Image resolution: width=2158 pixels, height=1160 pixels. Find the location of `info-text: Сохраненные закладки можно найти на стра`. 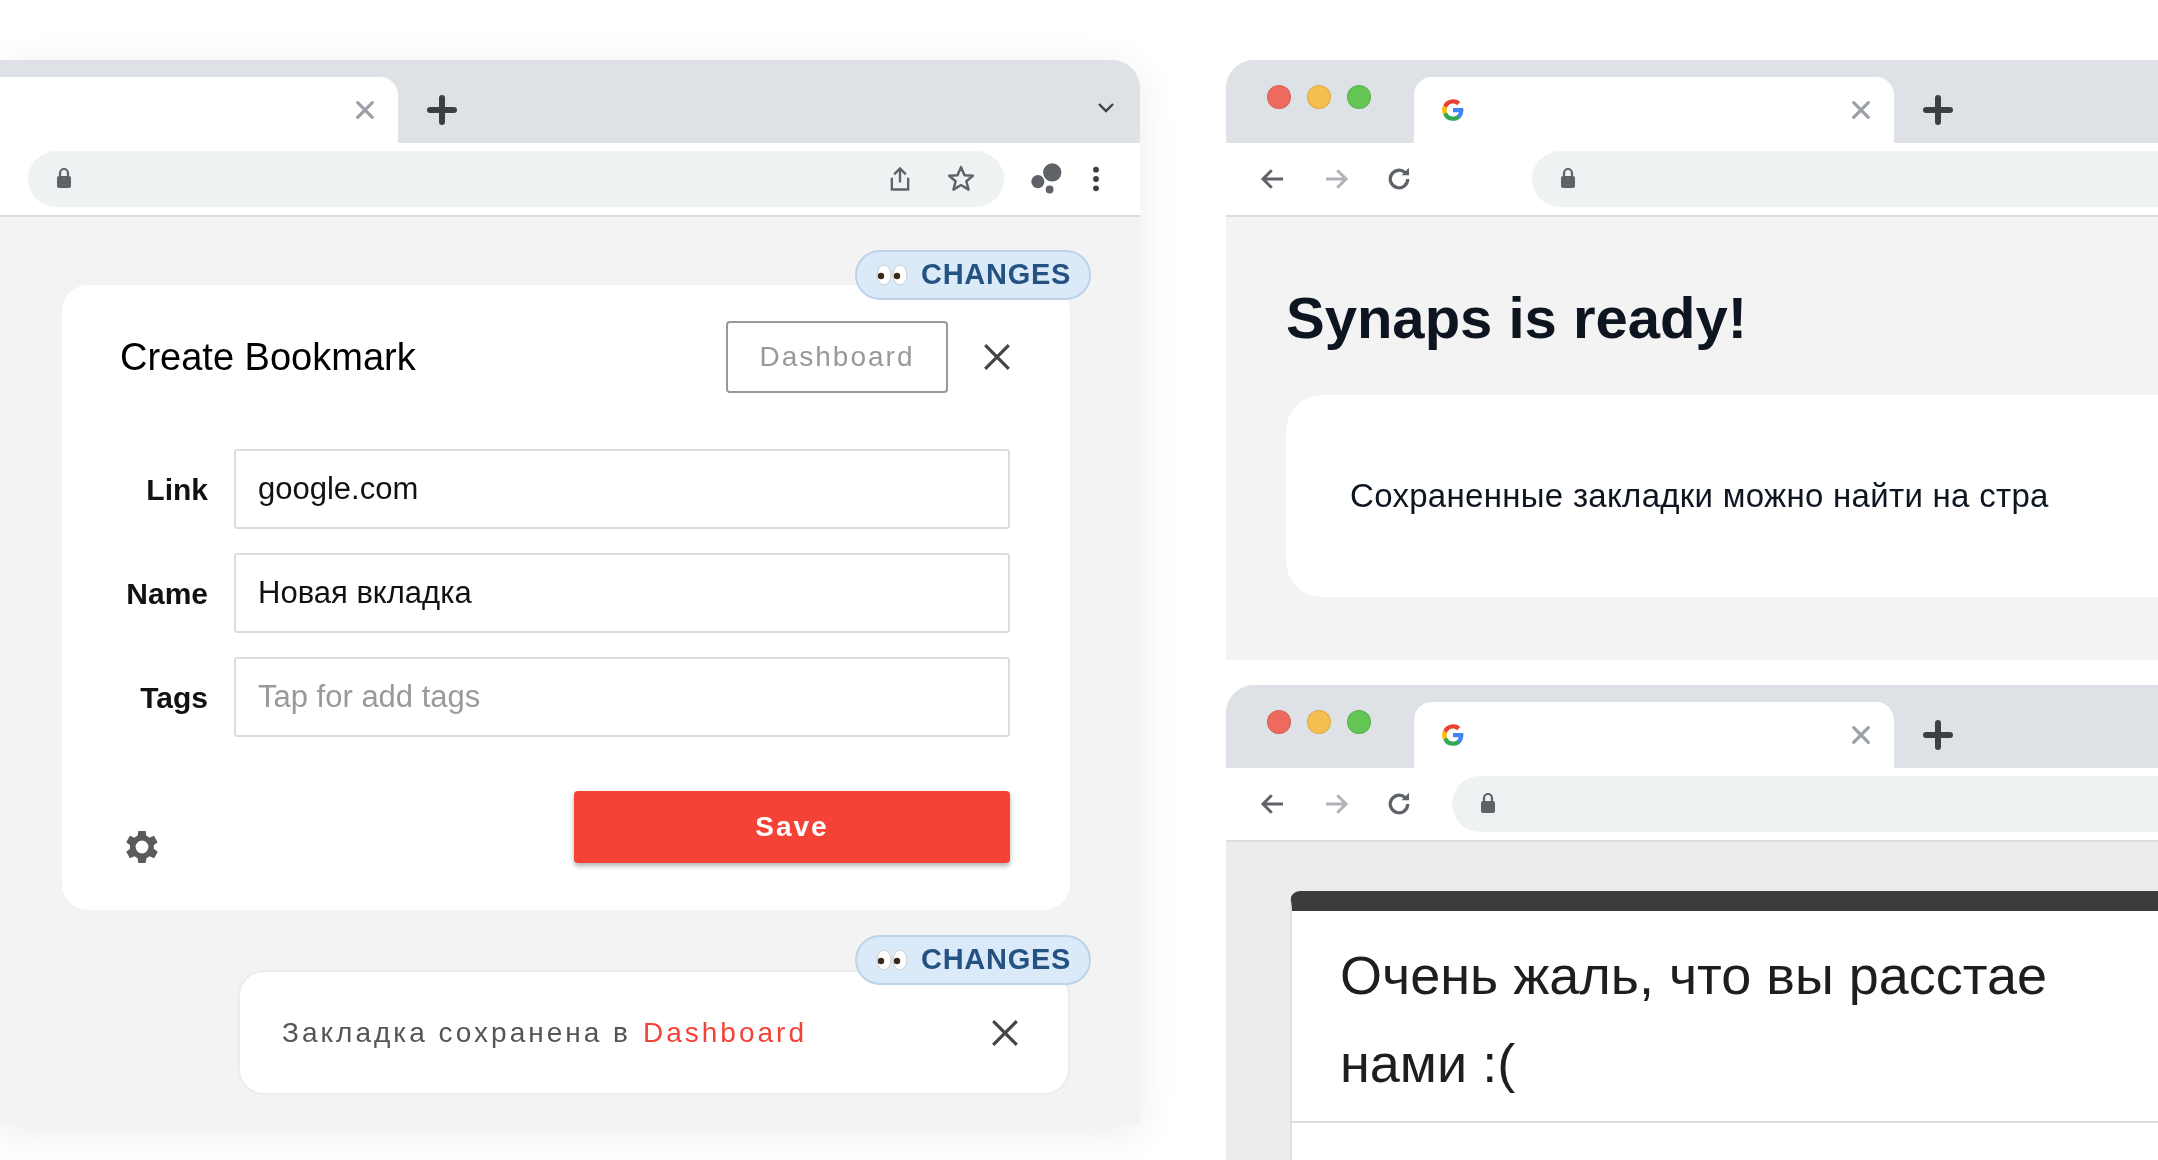

info-text: Сохраненные закладки можно найти на стра is located at coordinates (1699, 496).